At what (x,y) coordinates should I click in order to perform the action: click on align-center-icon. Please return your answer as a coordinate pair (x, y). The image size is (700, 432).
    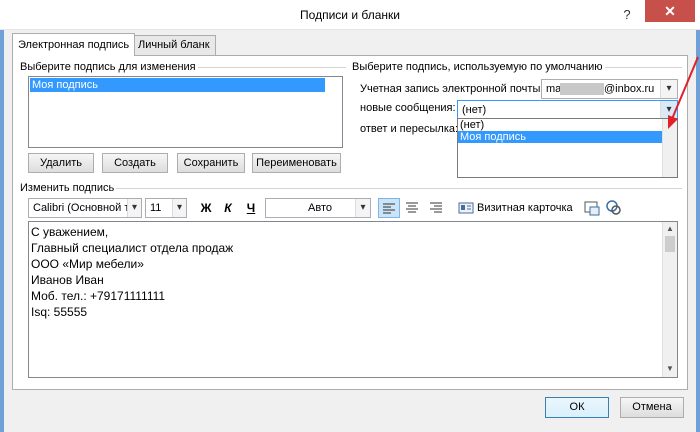
    Looking at the image, I should click on (412, 207).